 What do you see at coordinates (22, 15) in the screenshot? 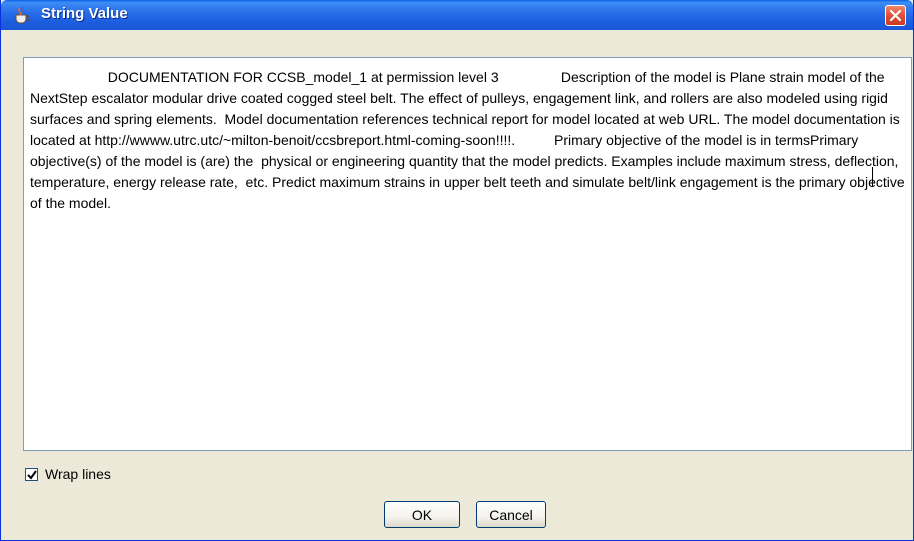
I see `java-cup-icon` at bounding box center [22, 15].